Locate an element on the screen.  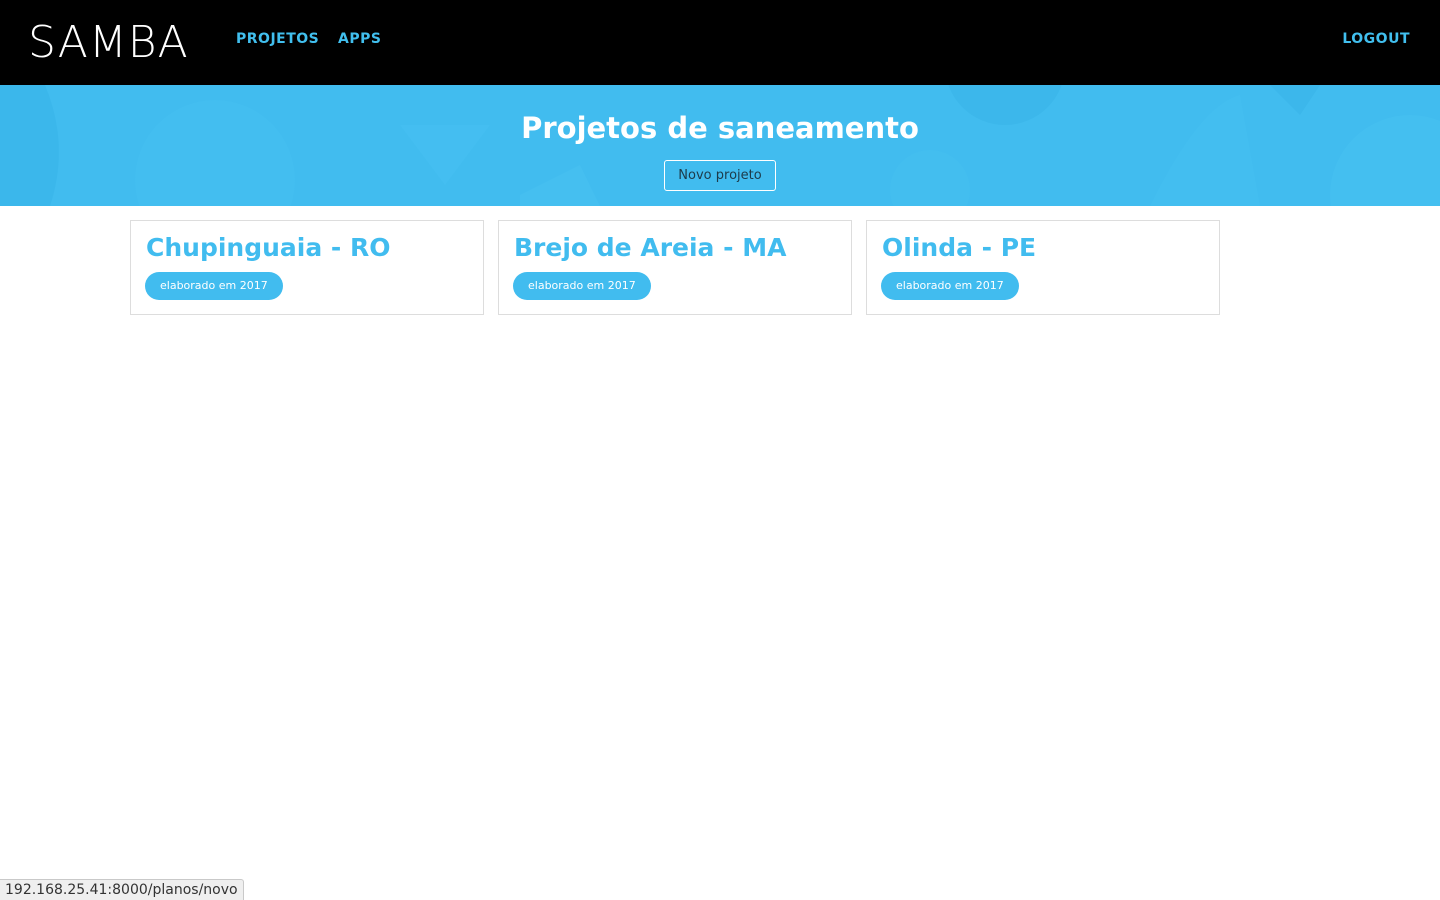
project-title: Olinda - PE is located at coordinates (959, 248).